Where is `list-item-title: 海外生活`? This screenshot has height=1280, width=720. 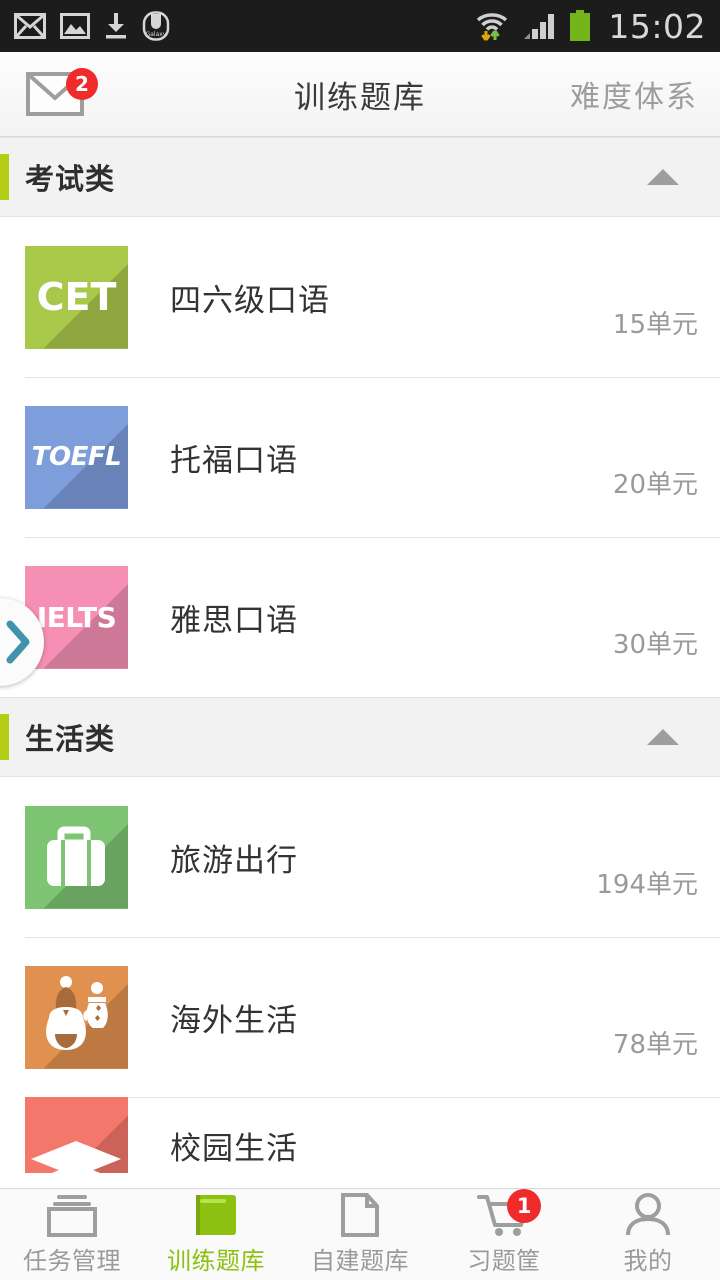
list-item-title: 海外生活 is located at coordinates (234, 1020).